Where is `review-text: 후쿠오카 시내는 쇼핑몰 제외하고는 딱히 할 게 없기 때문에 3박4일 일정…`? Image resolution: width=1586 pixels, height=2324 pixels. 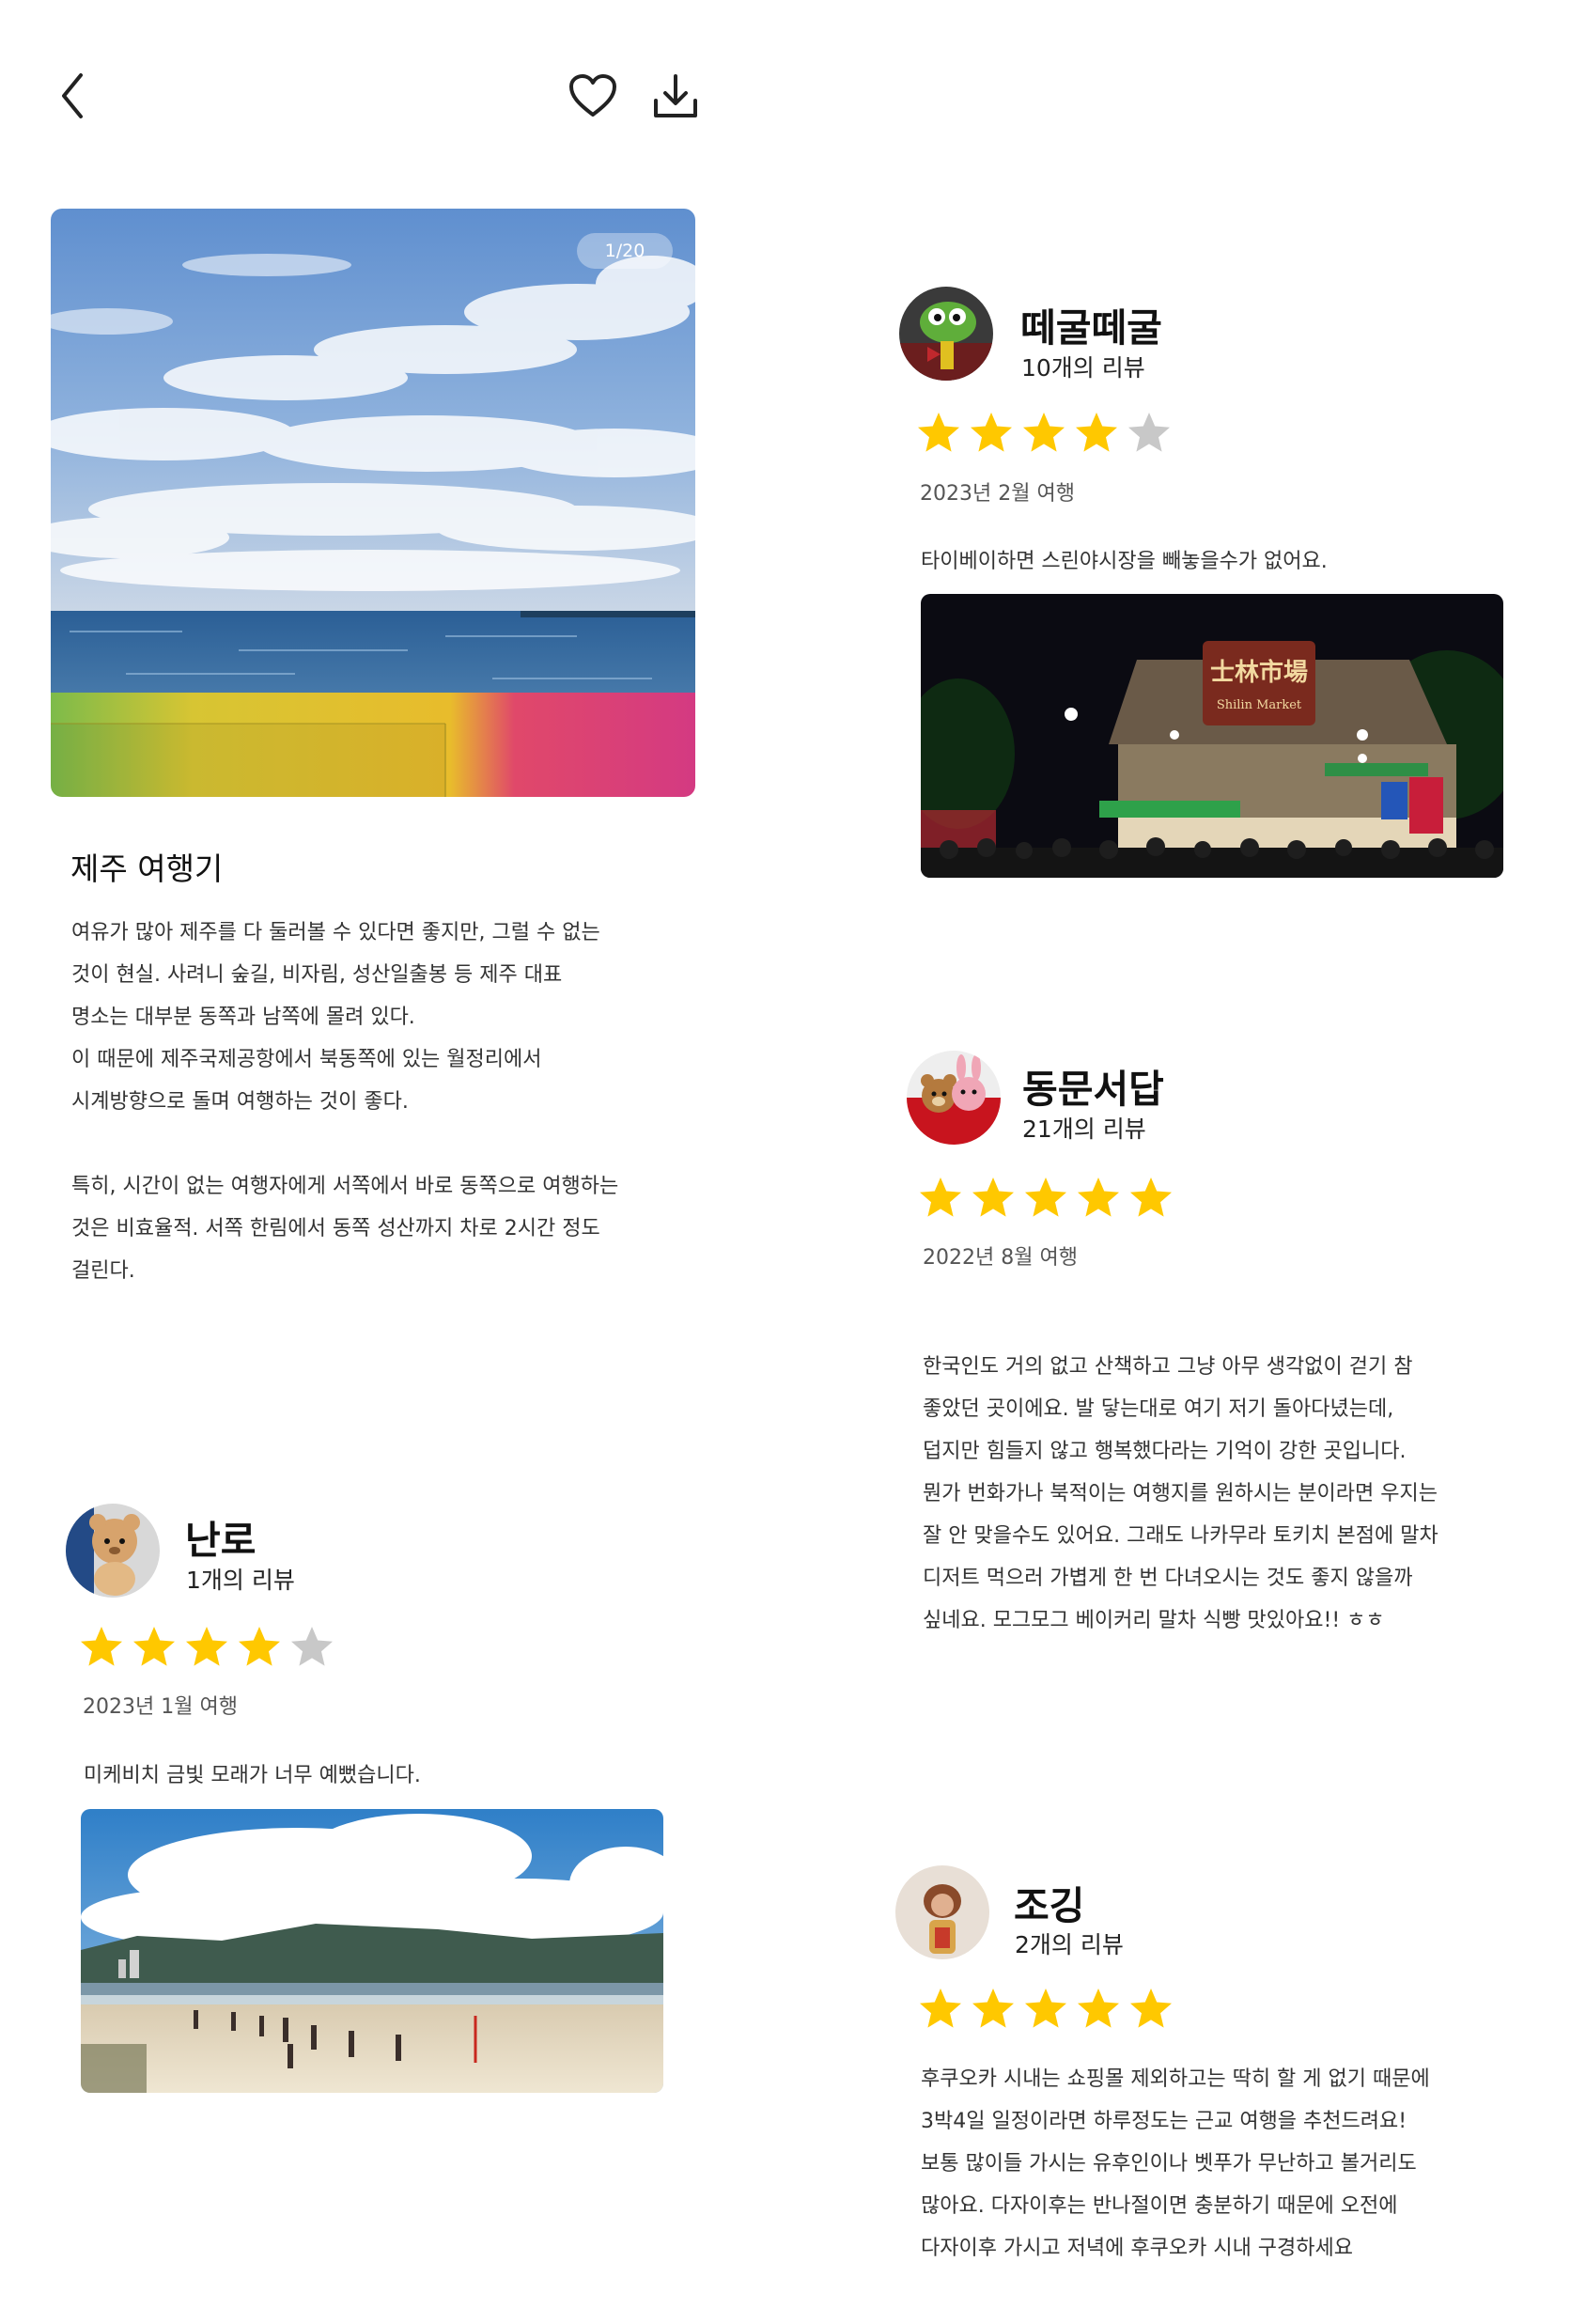 review-text: 후쿠오카 시내는 쇼핑몰 제외하고는 딱히 할 게 없기 때문에 3박4일 일정… is located at coordinates (1175, 2163).